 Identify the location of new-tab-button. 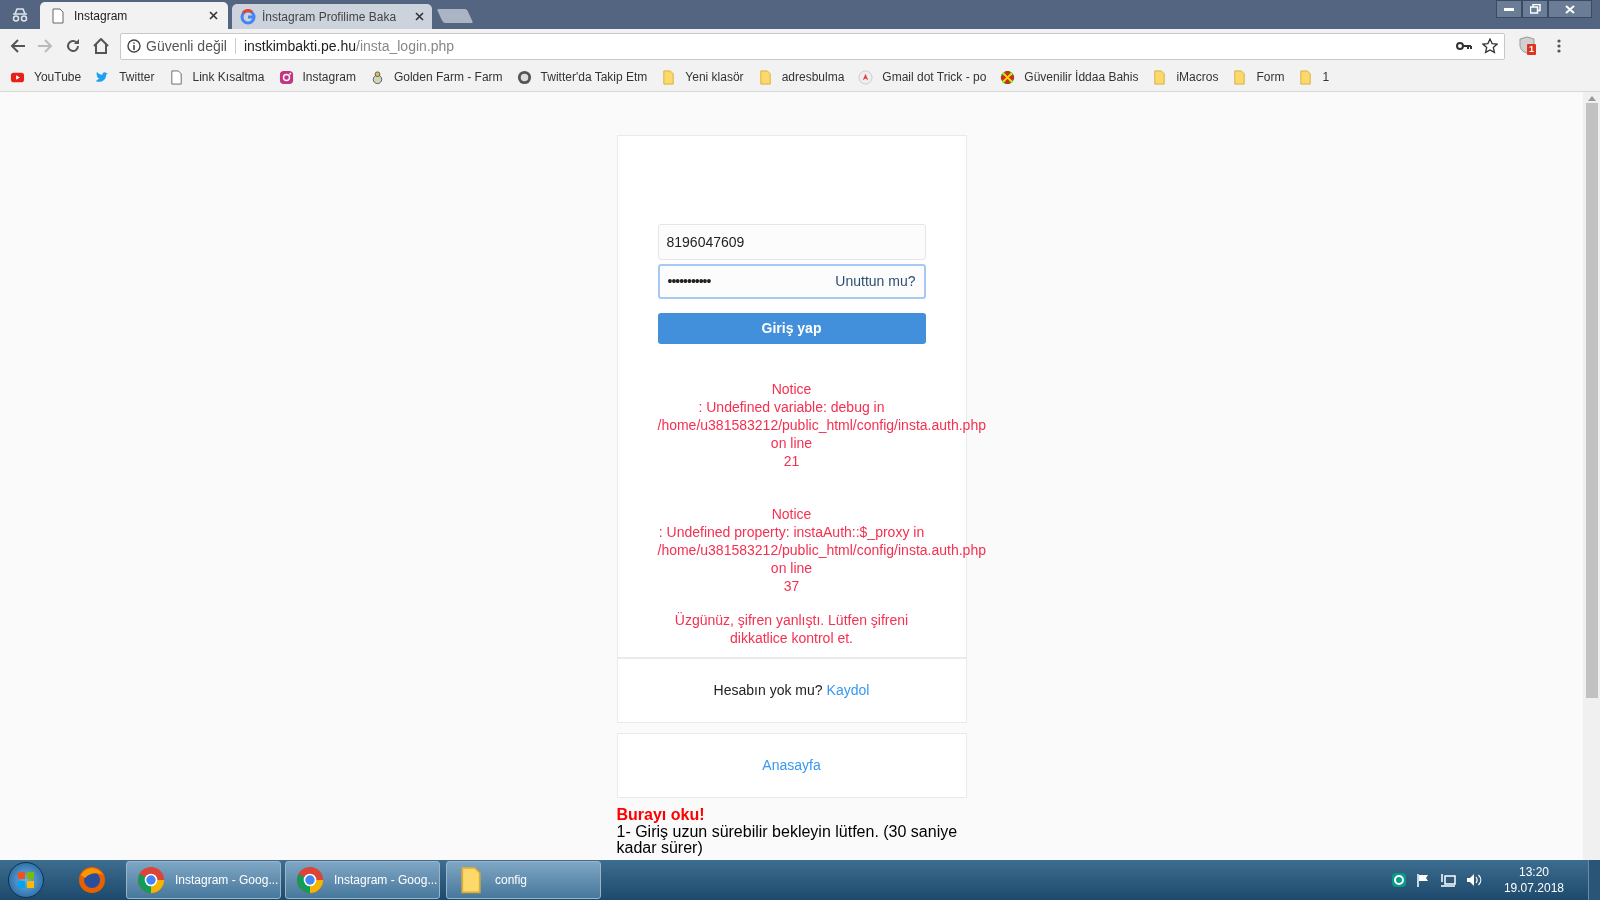
(455, 16).